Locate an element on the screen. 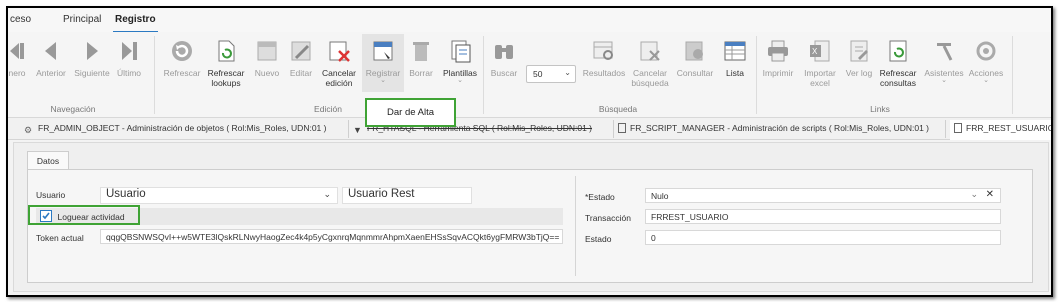 This screenshot has width=1059, height=302. nuevo-button: Nuevo is located at coordinates (267, 58).